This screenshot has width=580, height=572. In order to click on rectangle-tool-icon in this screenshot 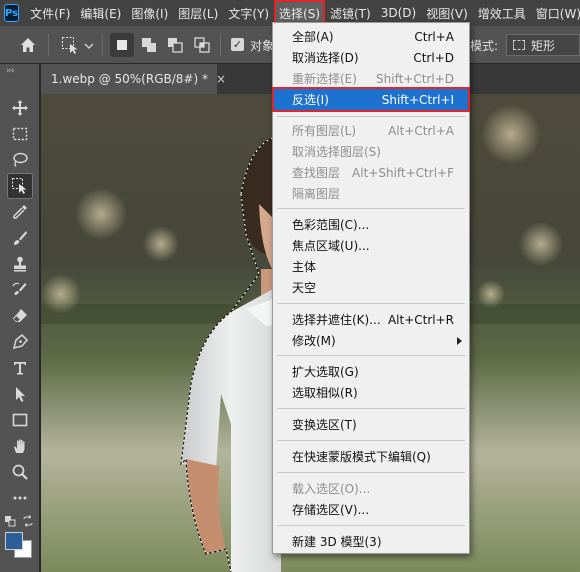, I will do `click(20, 420)`.